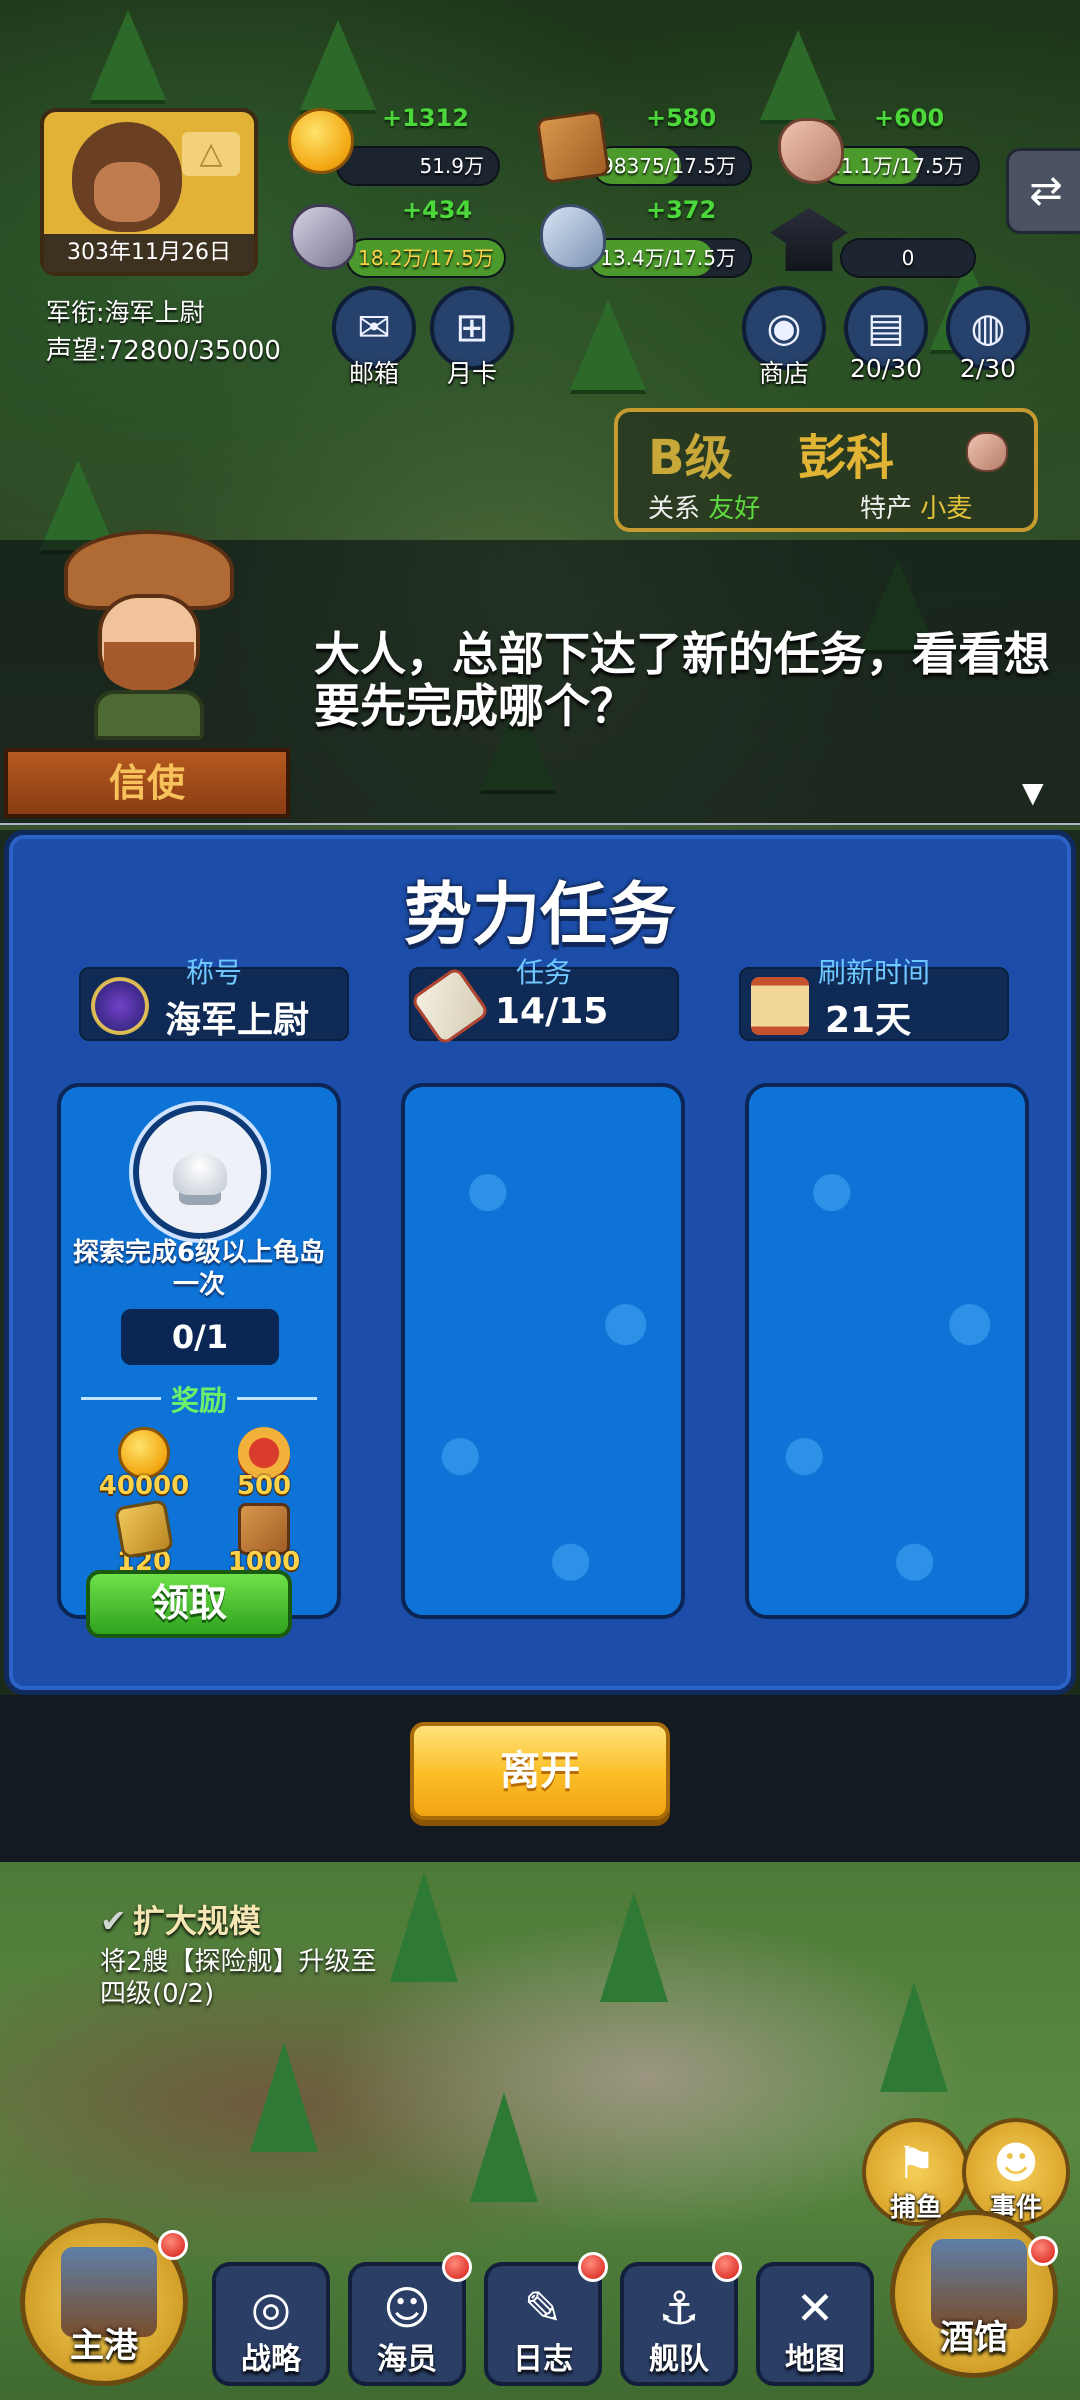 The image size is (1080, 2400). What do you see at coordinates (144, 1464) in the screenshot?
I see `reward-gold: 40000` at bounding box center [144, 1464].